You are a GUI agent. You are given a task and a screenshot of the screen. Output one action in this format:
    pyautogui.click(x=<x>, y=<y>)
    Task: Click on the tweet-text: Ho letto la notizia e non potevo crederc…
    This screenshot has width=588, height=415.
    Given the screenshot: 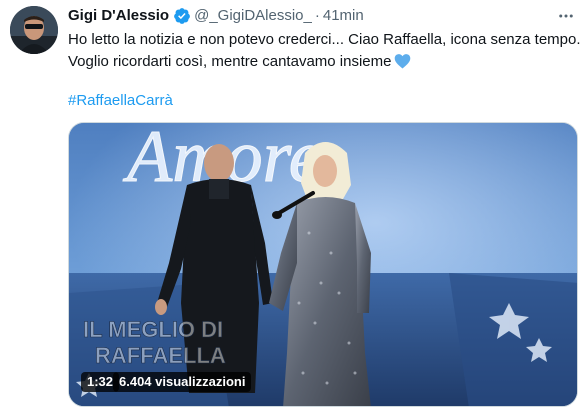 What is the action you would take?
    pyautogui.click(x=324, y=51)
    